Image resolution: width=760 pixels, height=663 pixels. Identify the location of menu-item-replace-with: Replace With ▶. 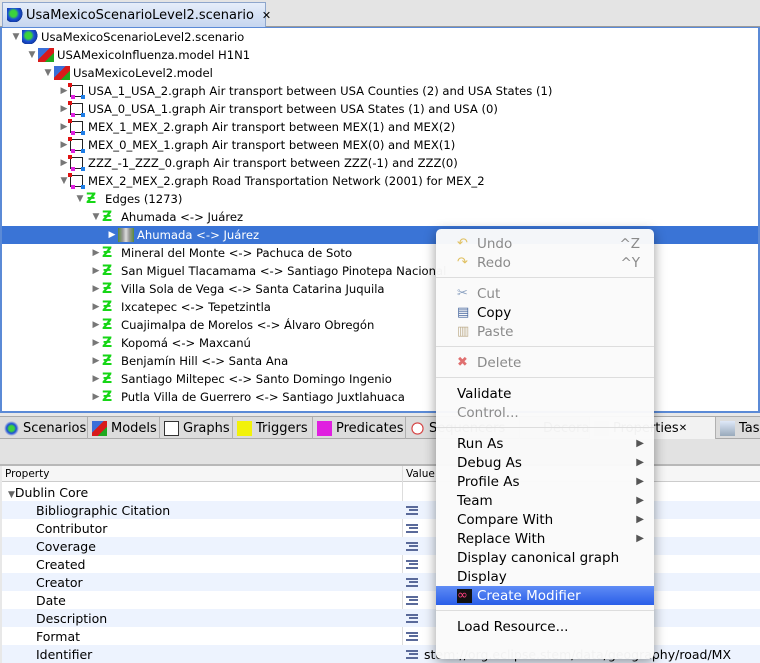
(545, 538).